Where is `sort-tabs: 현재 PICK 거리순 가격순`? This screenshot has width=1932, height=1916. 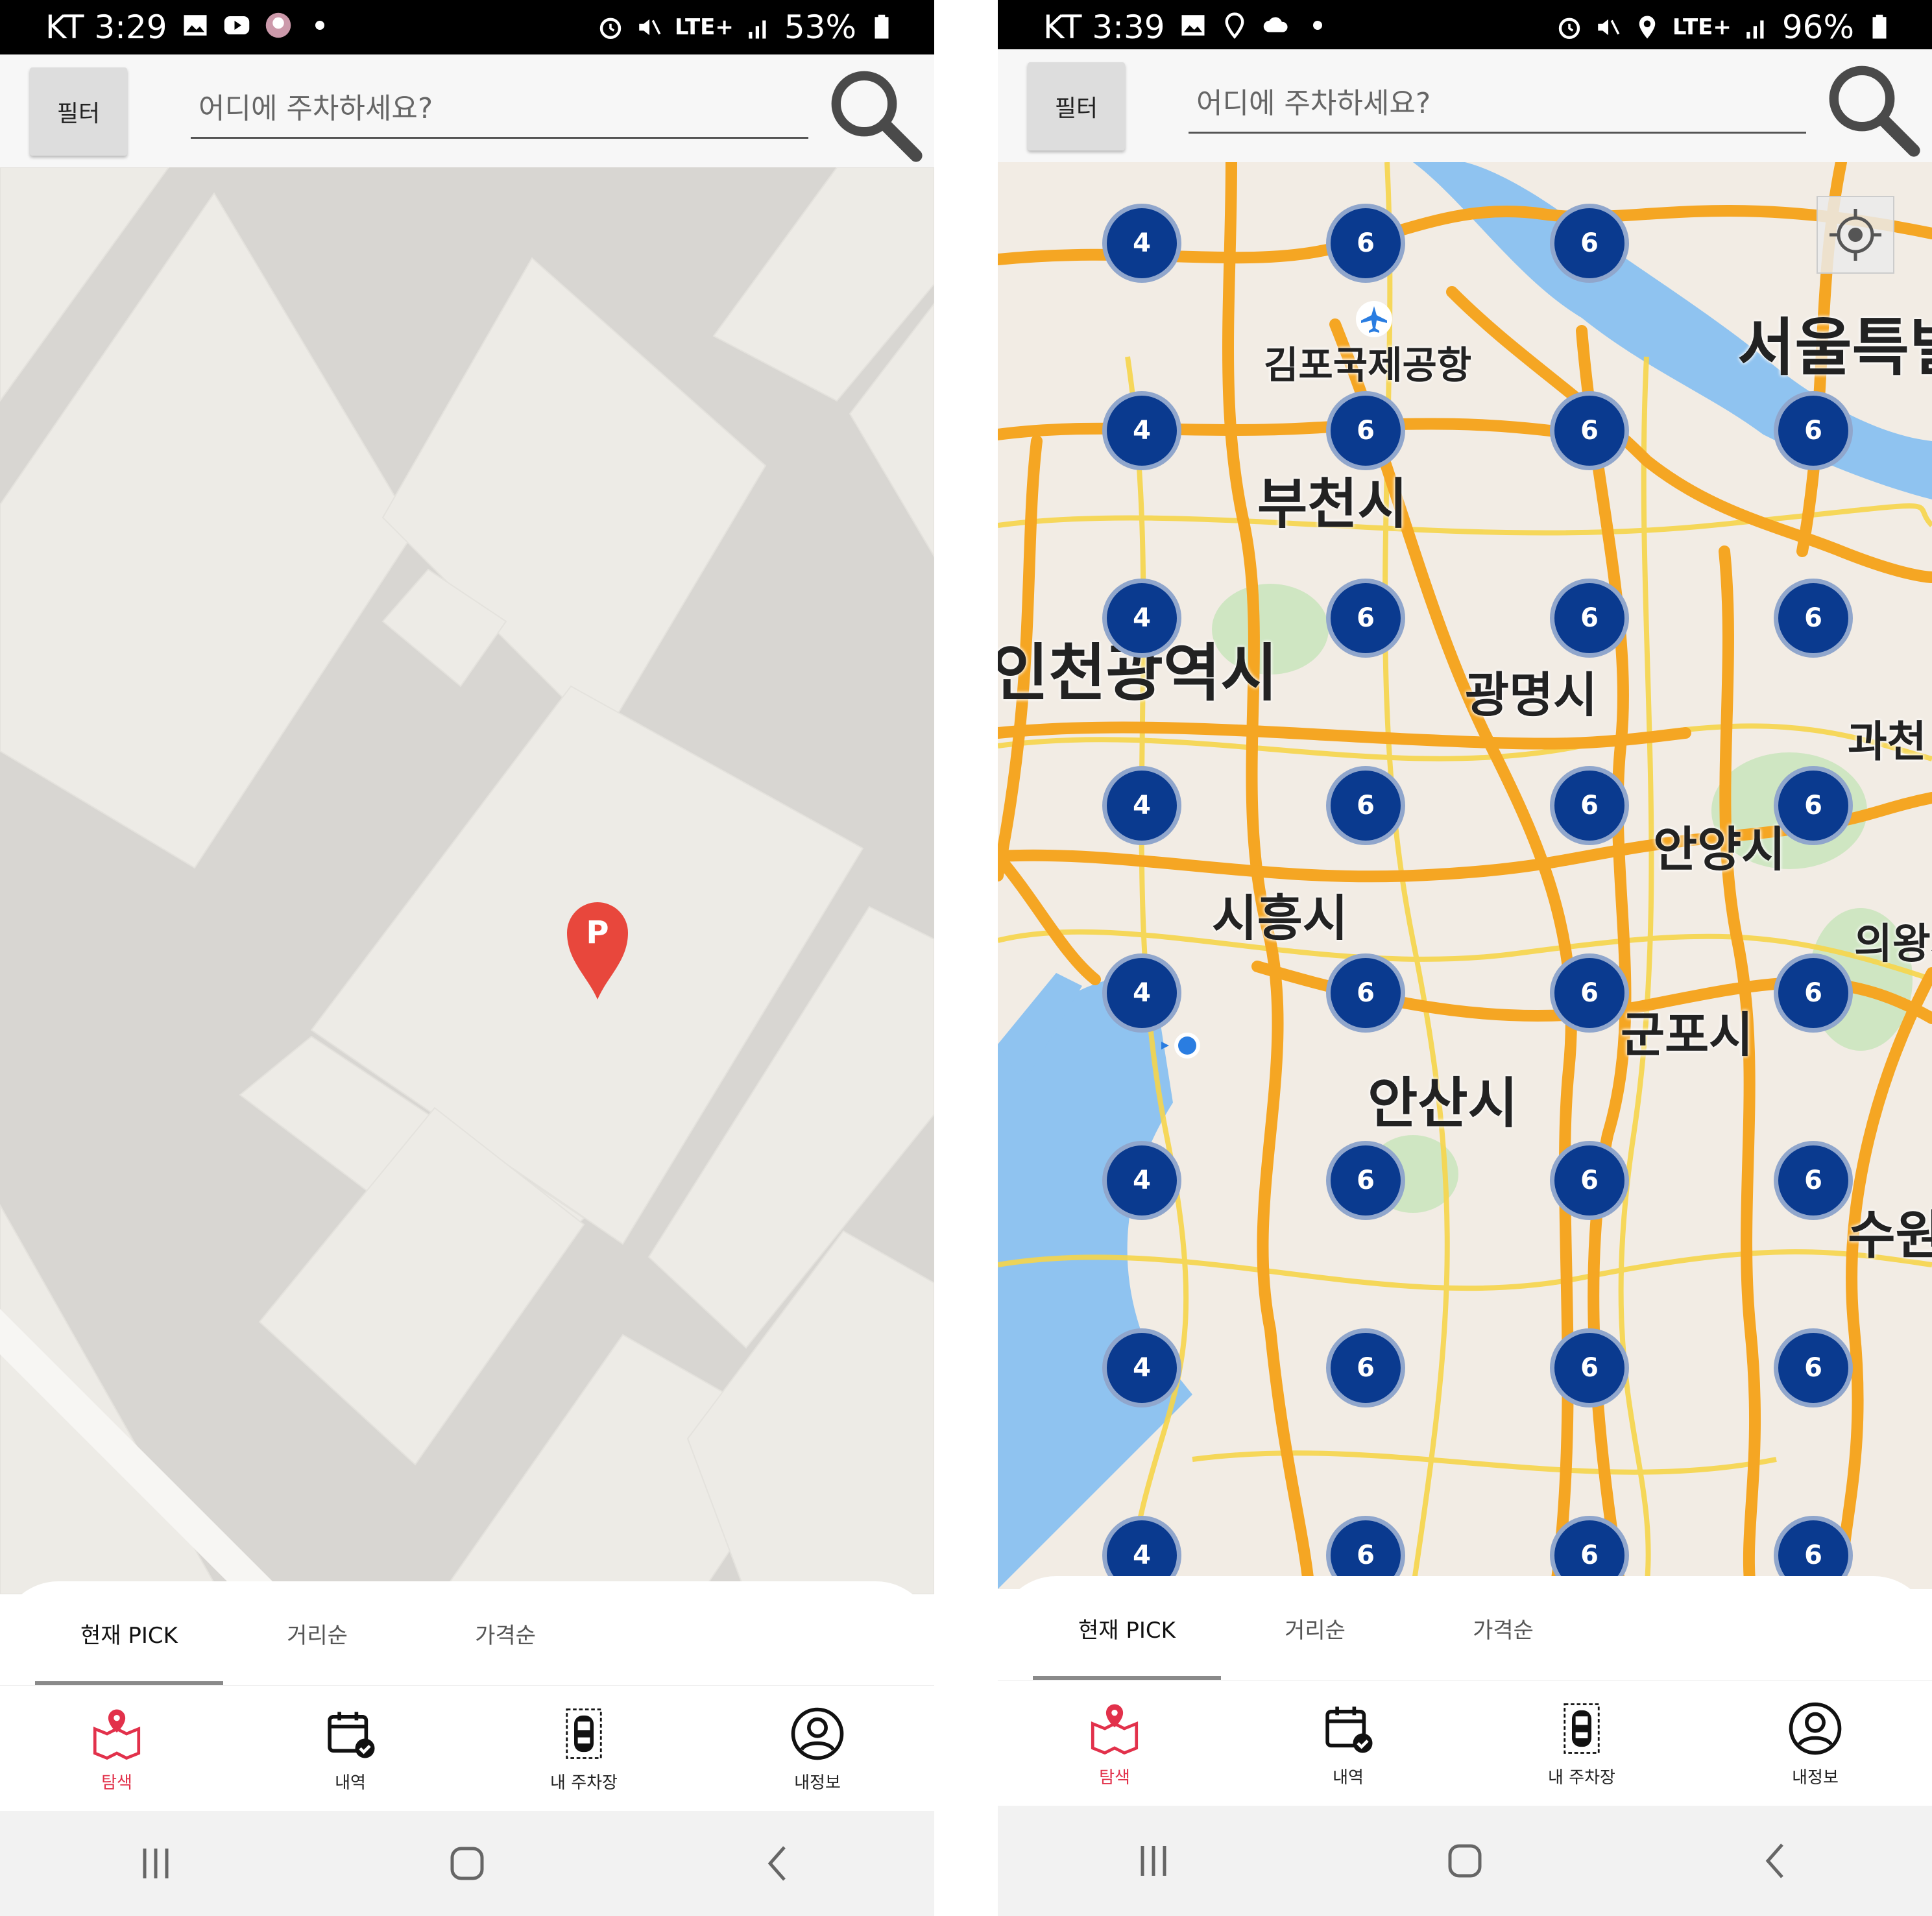 sort-tabs: 현재 PICK 거리순 가격순 is located at coordinates (1315, 1628).